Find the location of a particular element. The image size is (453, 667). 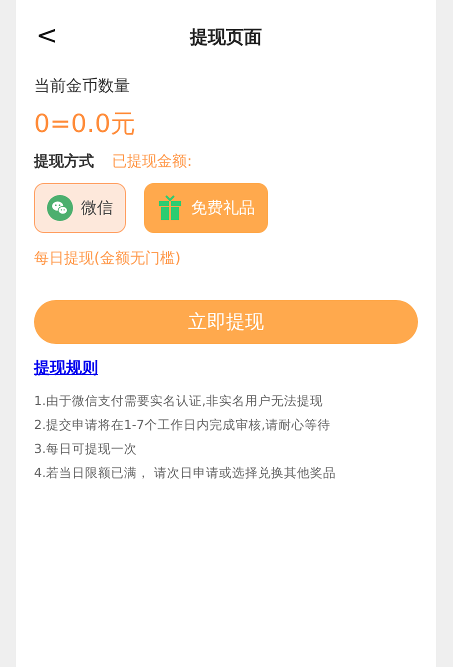

daily-withdraw-note: 每日提现(金额无门槛) is located at coordinates (108, 258).